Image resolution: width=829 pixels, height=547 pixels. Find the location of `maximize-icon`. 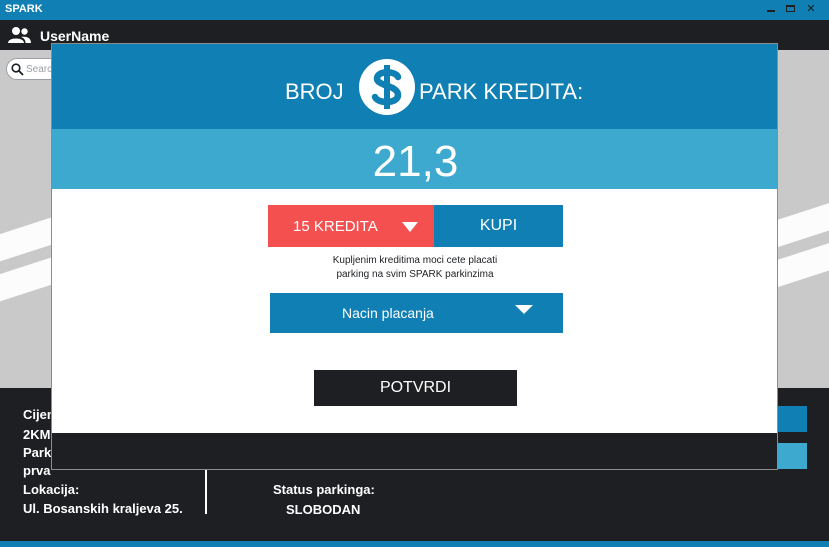

maximize-icon is located at coordinates (790, 9).